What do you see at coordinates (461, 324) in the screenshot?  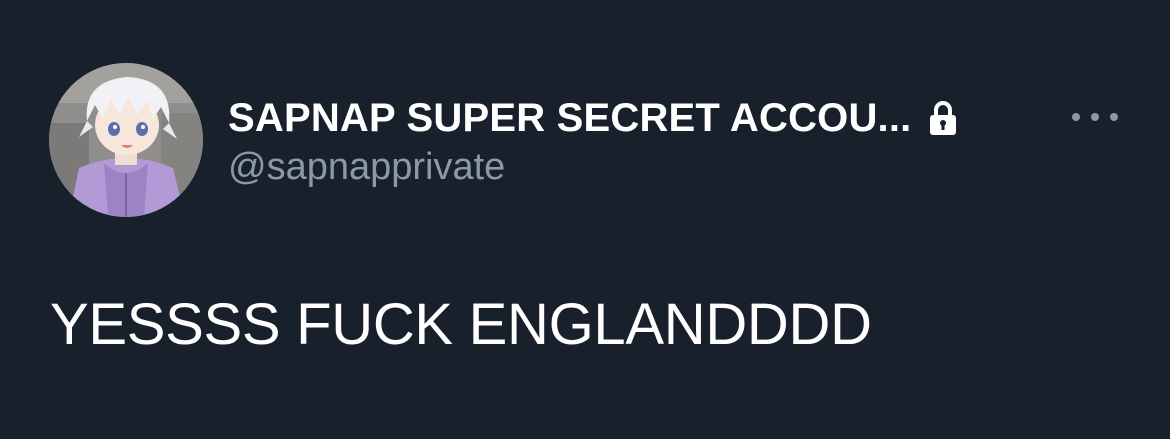 I see `tweet-text: YESSSS FUCK ENGLANDDDD` at bounding box center [461, 324].